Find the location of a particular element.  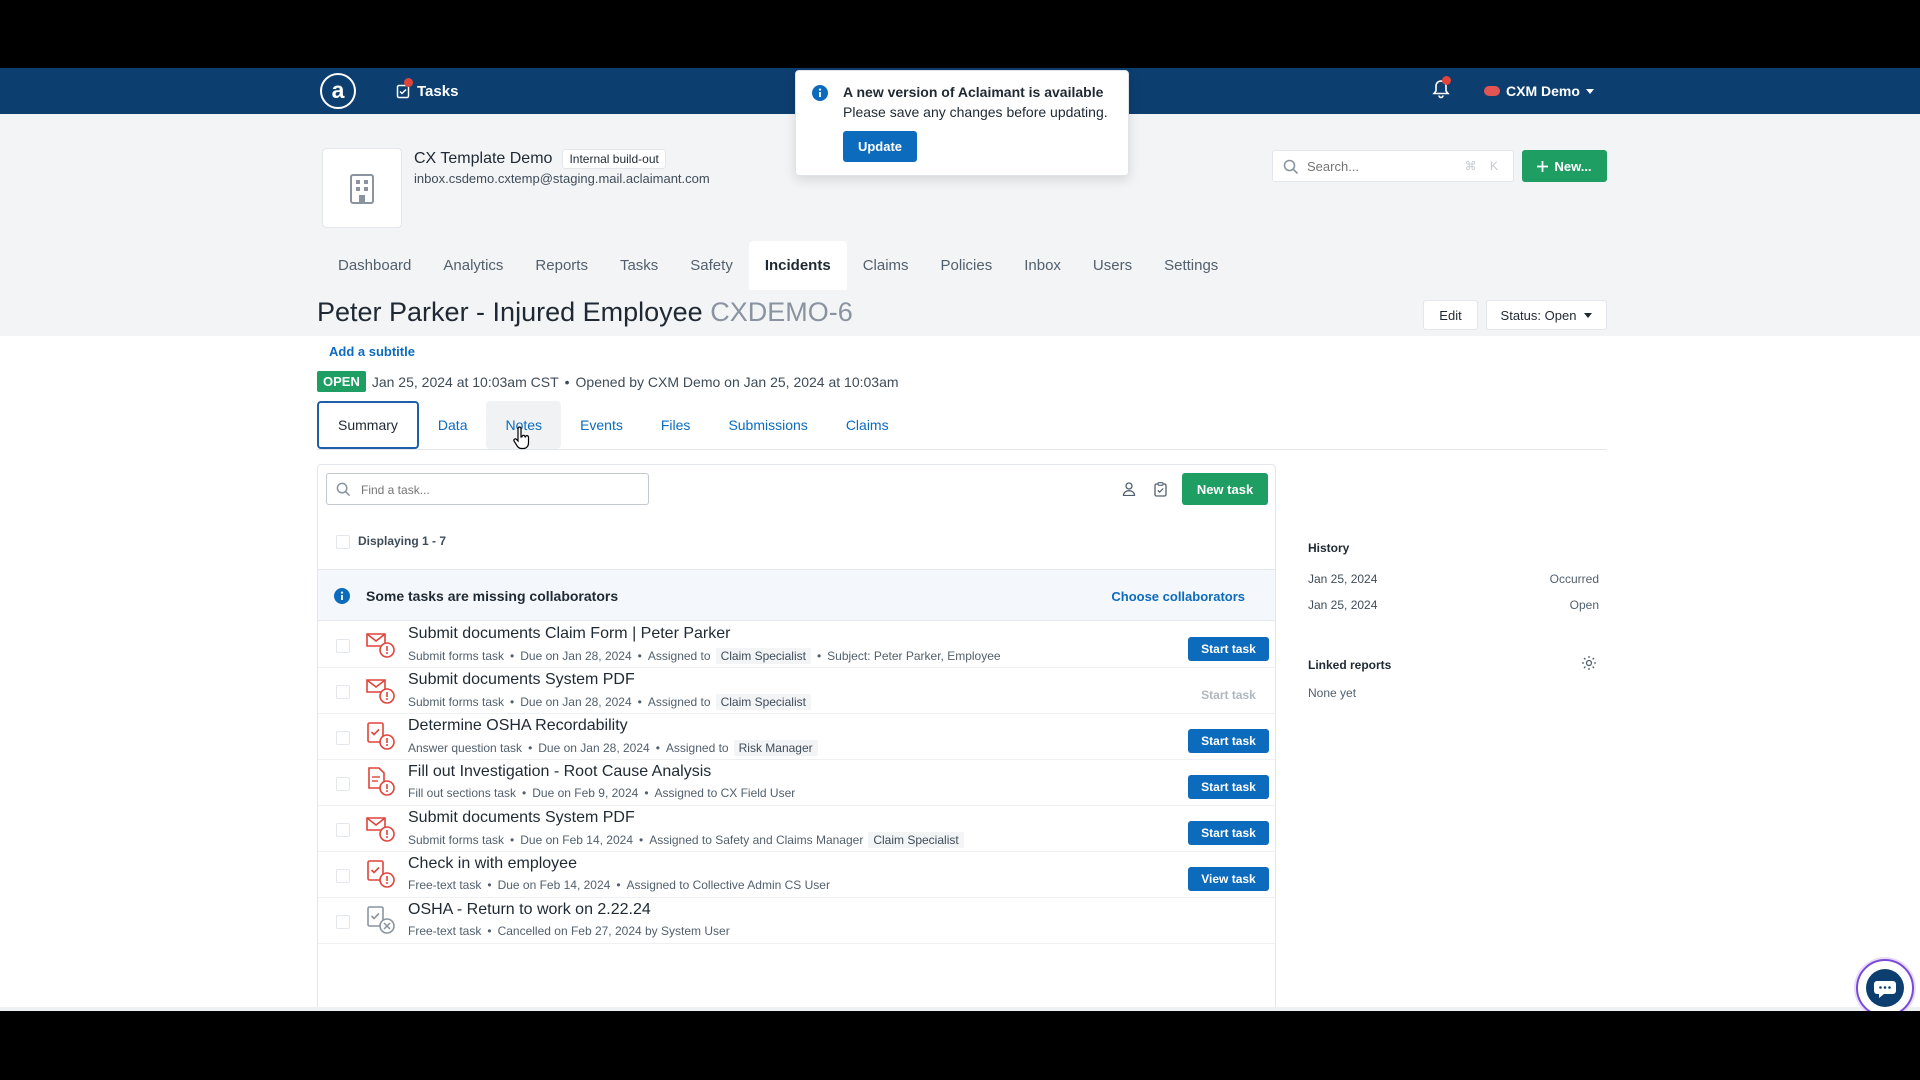

task-assigned: Assigned to is located at coordinates (697, 748).